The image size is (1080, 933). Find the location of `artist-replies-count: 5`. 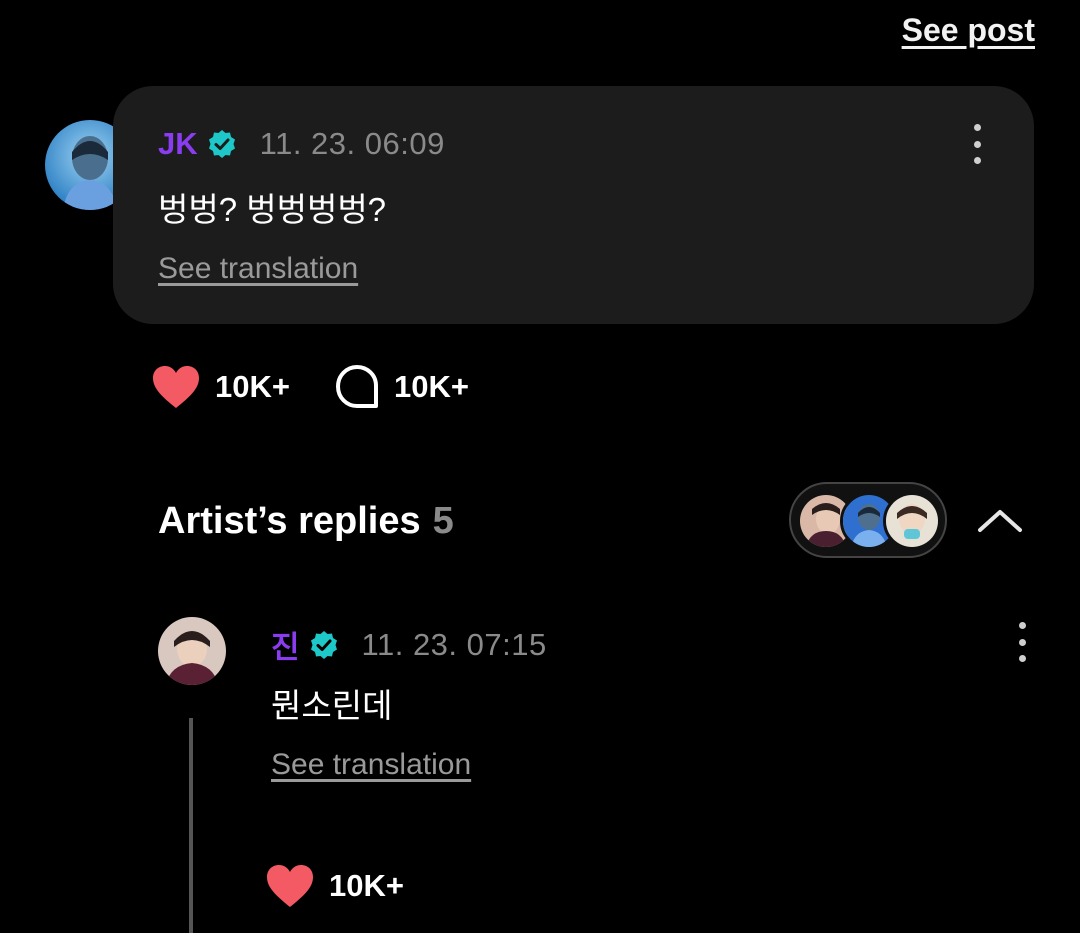

artist-replies-count: 5 is located at coordinates (443, 521).